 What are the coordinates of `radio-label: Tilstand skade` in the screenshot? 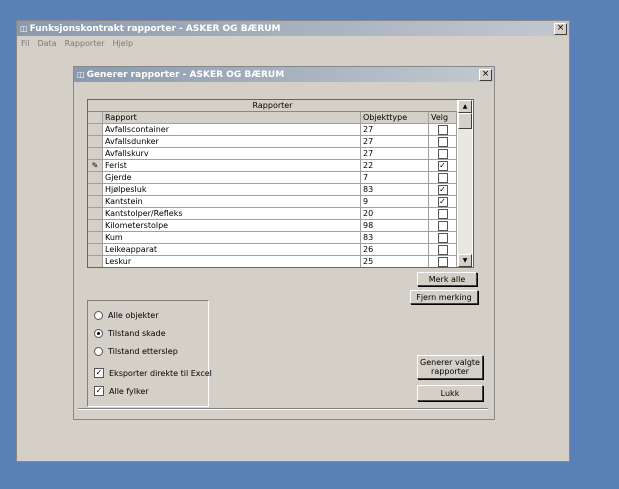 It's located at (137, 333).